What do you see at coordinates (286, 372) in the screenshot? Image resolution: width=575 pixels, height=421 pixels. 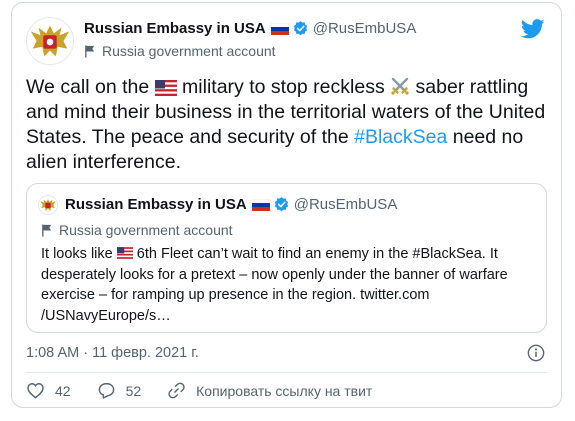 I see `divider` at bounding box center [286, 372].